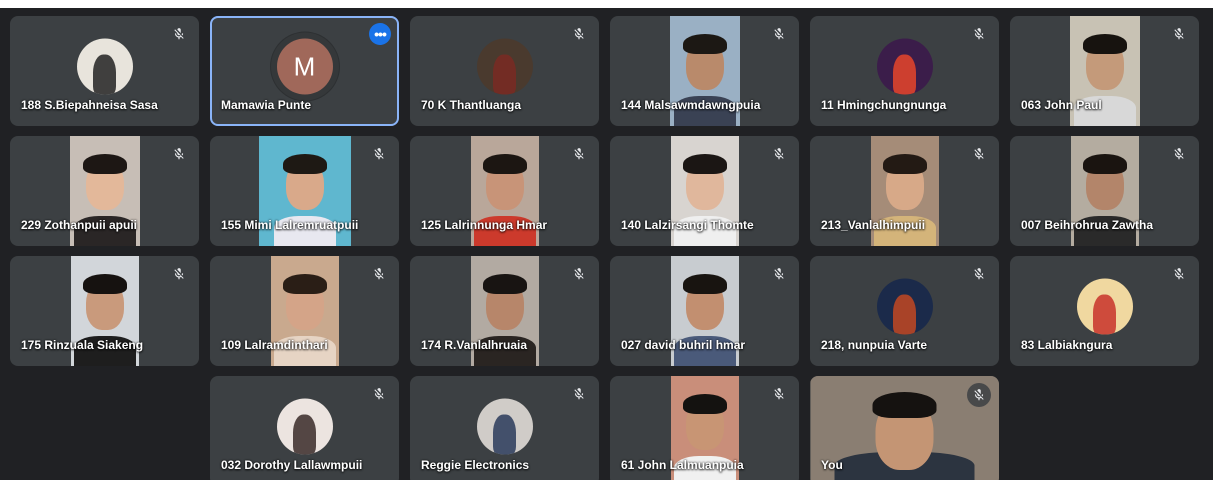  I want to click on participant-tile: 032 Dorothy Lallawmpuii, so click(304, 431).